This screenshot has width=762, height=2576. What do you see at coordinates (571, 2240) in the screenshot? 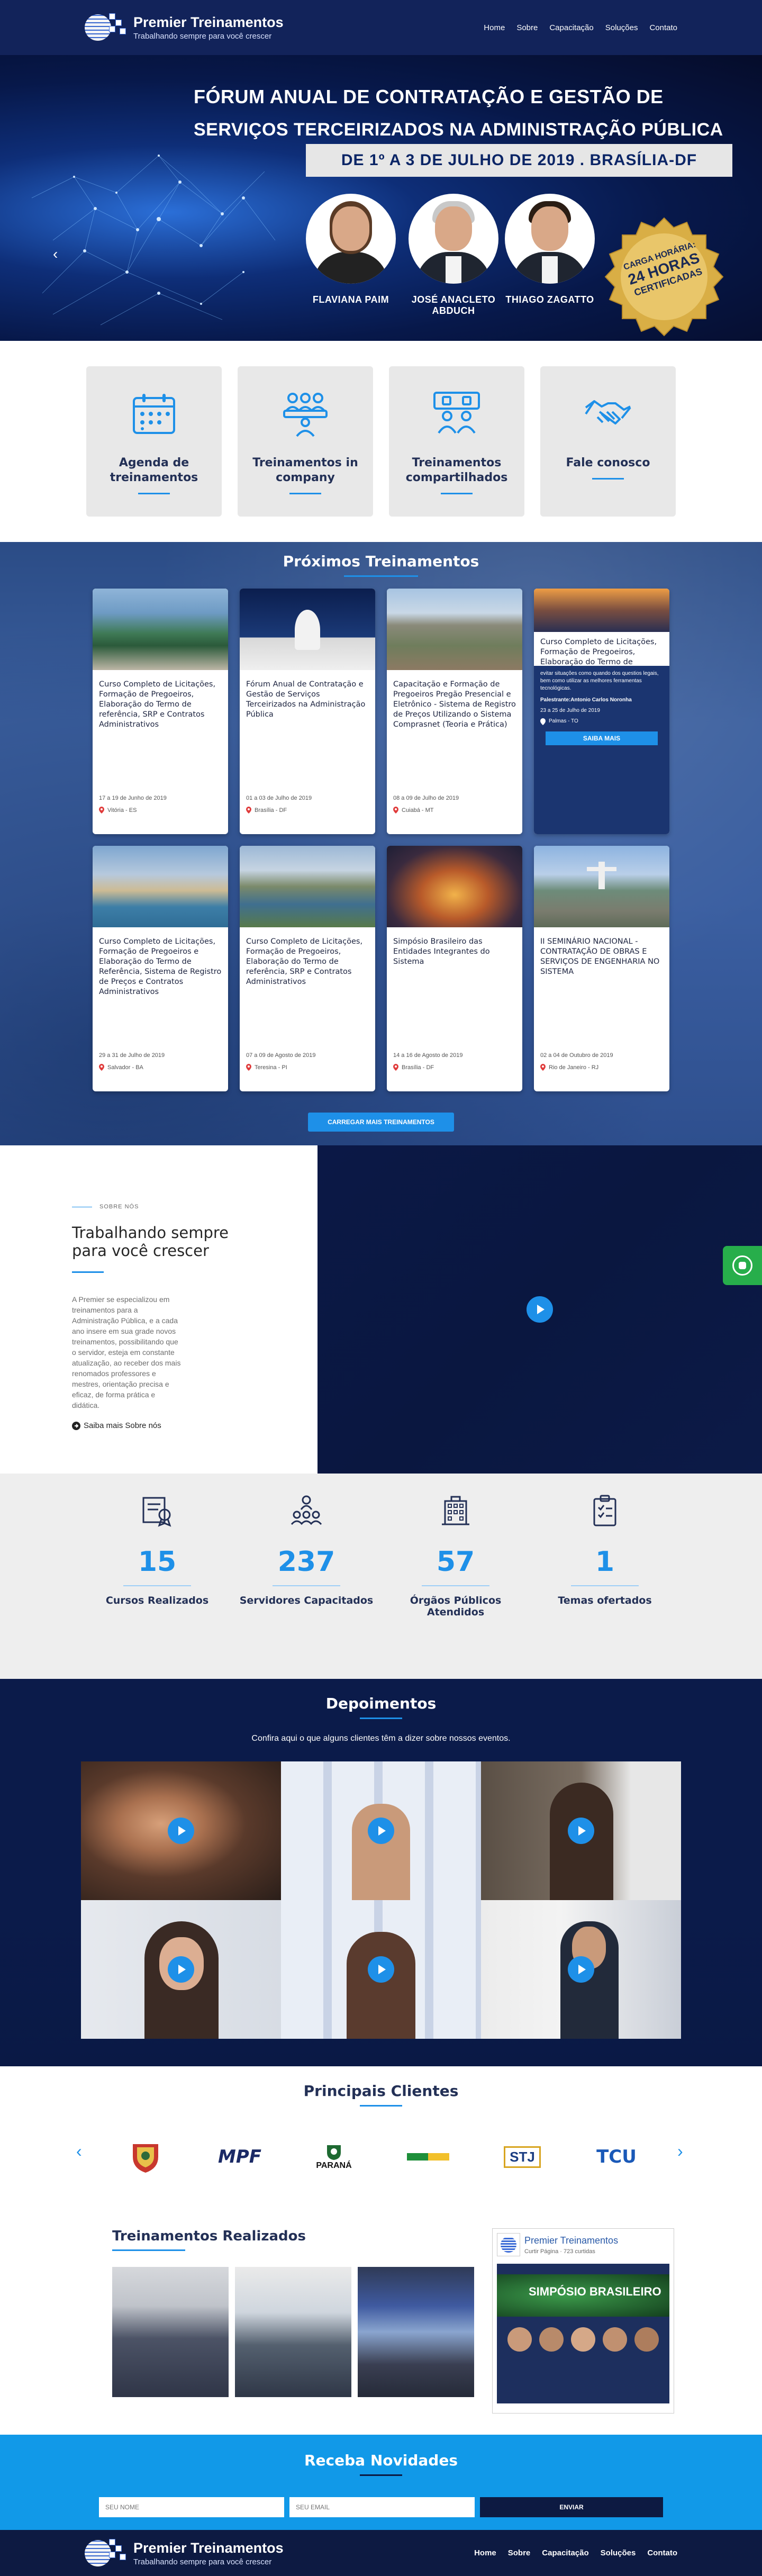
I see `facebook-page-name: Premier Treinamentos` at bounding box center [571, 2240].